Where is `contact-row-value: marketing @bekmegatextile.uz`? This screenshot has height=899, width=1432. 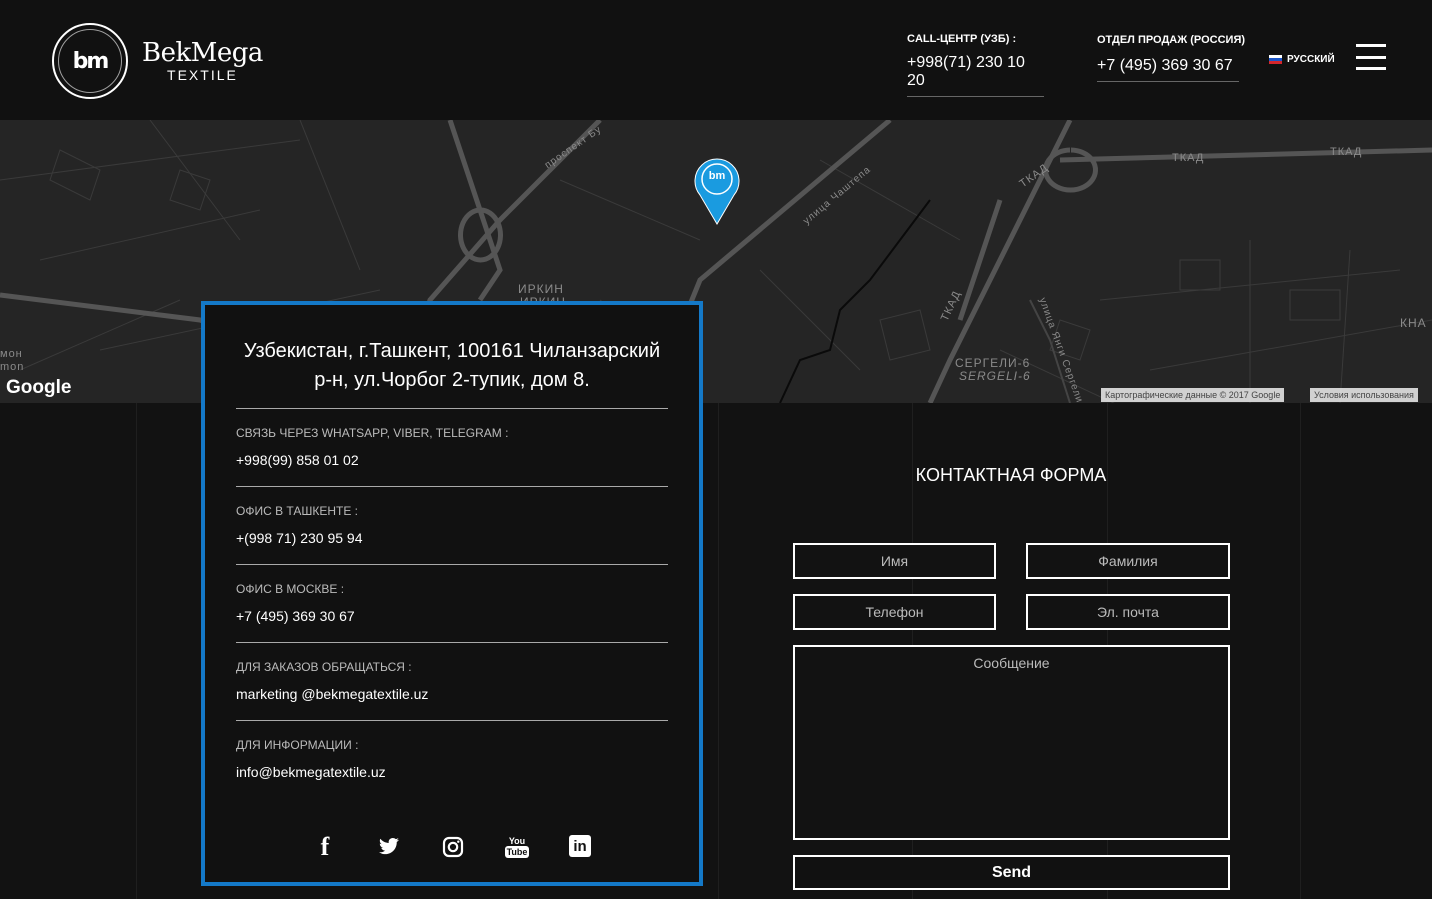
contact-row-value: marketing @bekmegatextile.uz is located at coordinates (452, 694).